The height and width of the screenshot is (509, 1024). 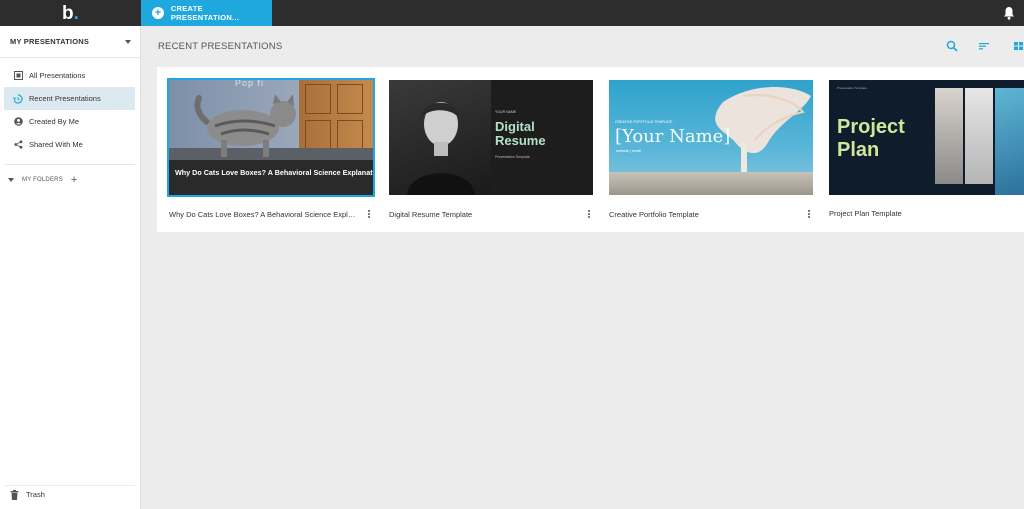 I want to click on my-folders-label: MY FOLDERS, so click(x=42, y=180).